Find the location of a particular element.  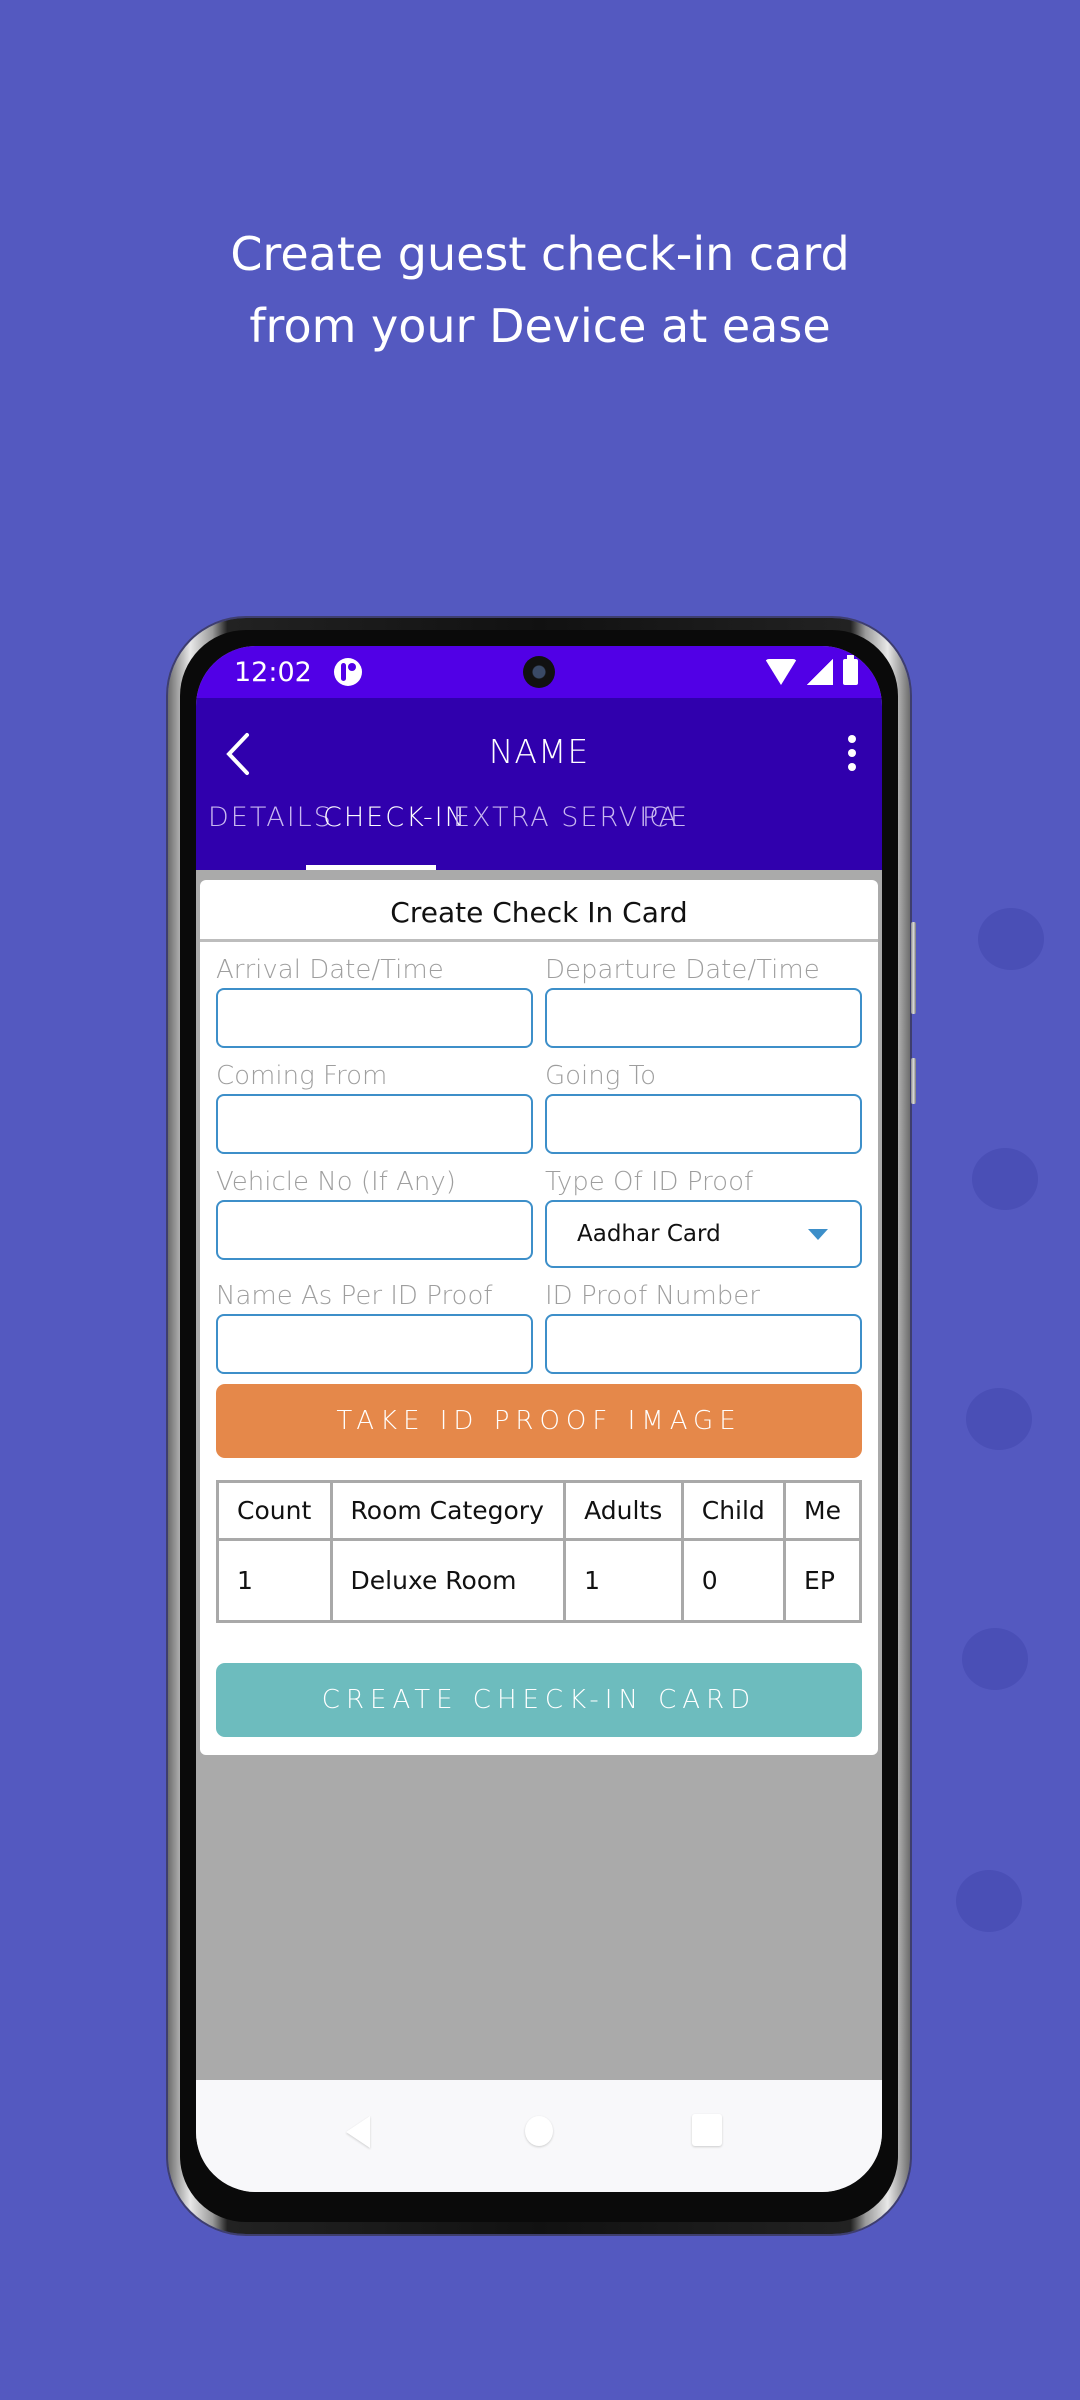

wifi-icon is located at coordinates (781, 672).